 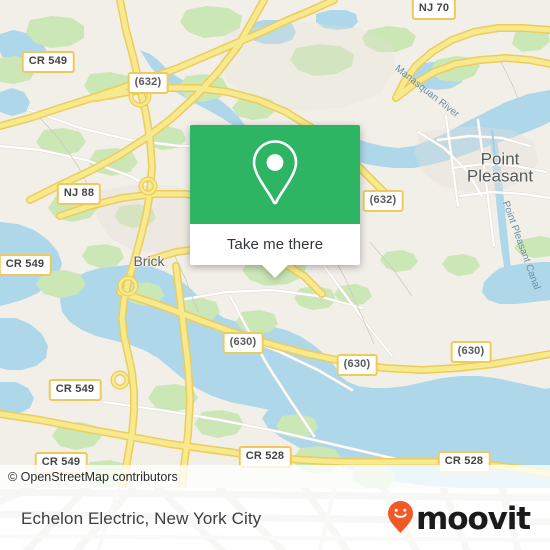 I want to click on popup-image-panel, so click(x=275, y=174).